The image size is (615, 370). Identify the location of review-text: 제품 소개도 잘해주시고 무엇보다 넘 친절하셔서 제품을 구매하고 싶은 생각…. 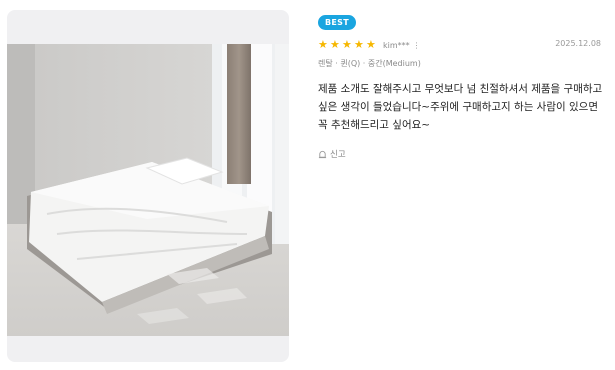
(460, 107).